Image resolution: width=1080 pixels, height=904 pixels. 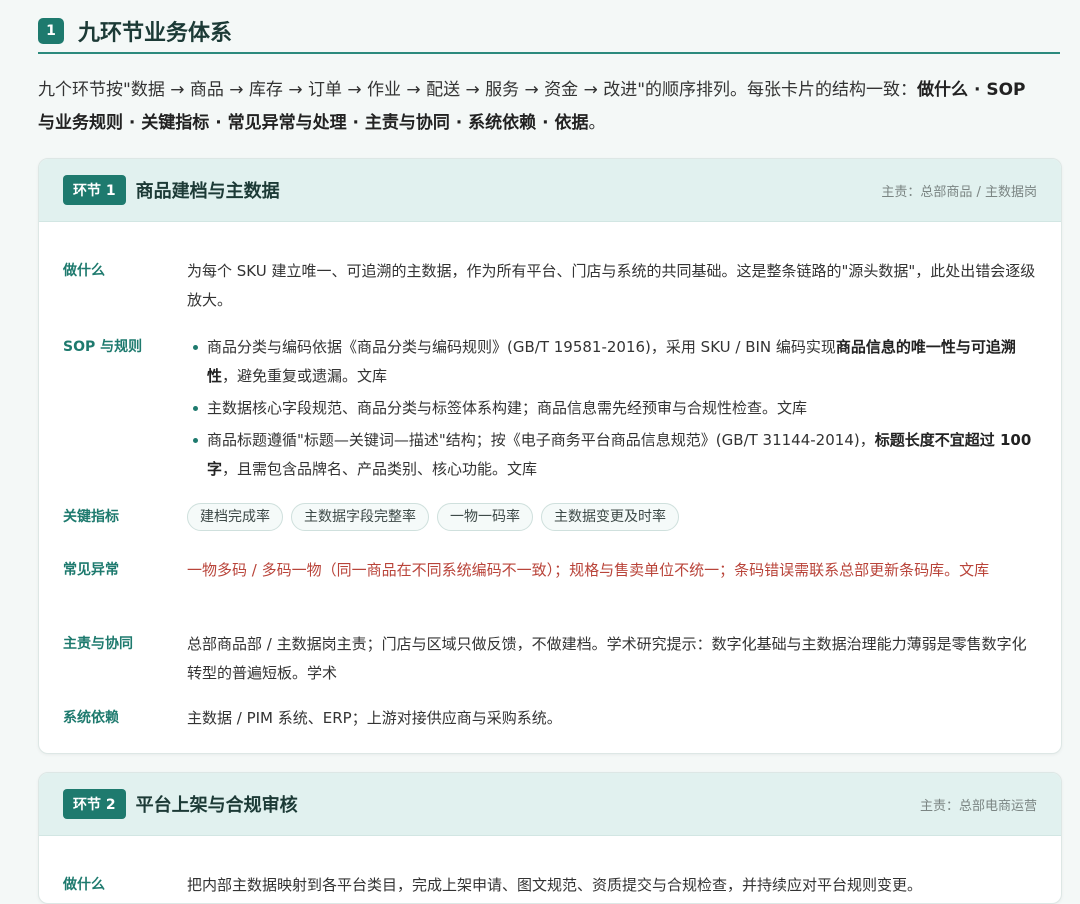 I want to click on kpi-chips: 建档完成率 主数据字段完整率 一物一码率 主数据变更及时率, so click(x=612, y=517).